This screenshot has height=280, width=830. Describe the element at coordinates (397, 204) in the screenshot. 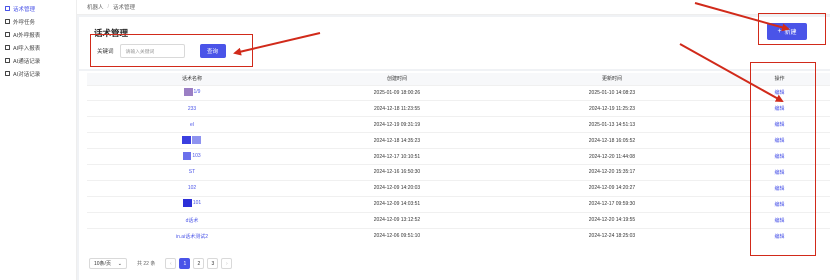

I see `cell-created: 2024-12-09 14:03:51` at that location.